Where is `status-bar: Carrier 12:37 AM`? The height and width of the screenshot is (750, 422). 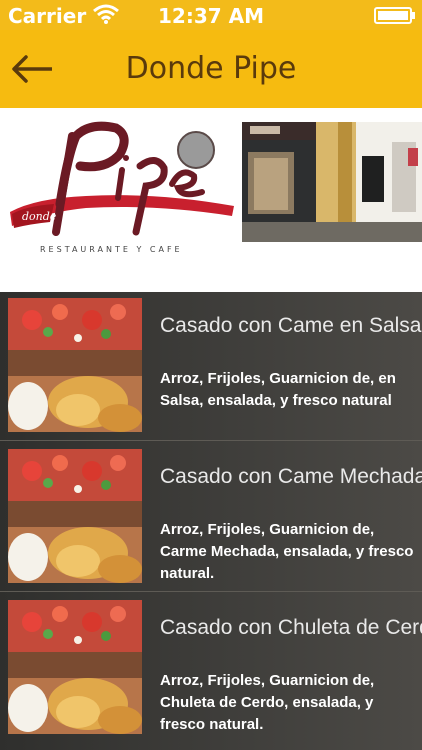 status-bar: Carrier 12:37 AM is located at coordinates (211, 15).